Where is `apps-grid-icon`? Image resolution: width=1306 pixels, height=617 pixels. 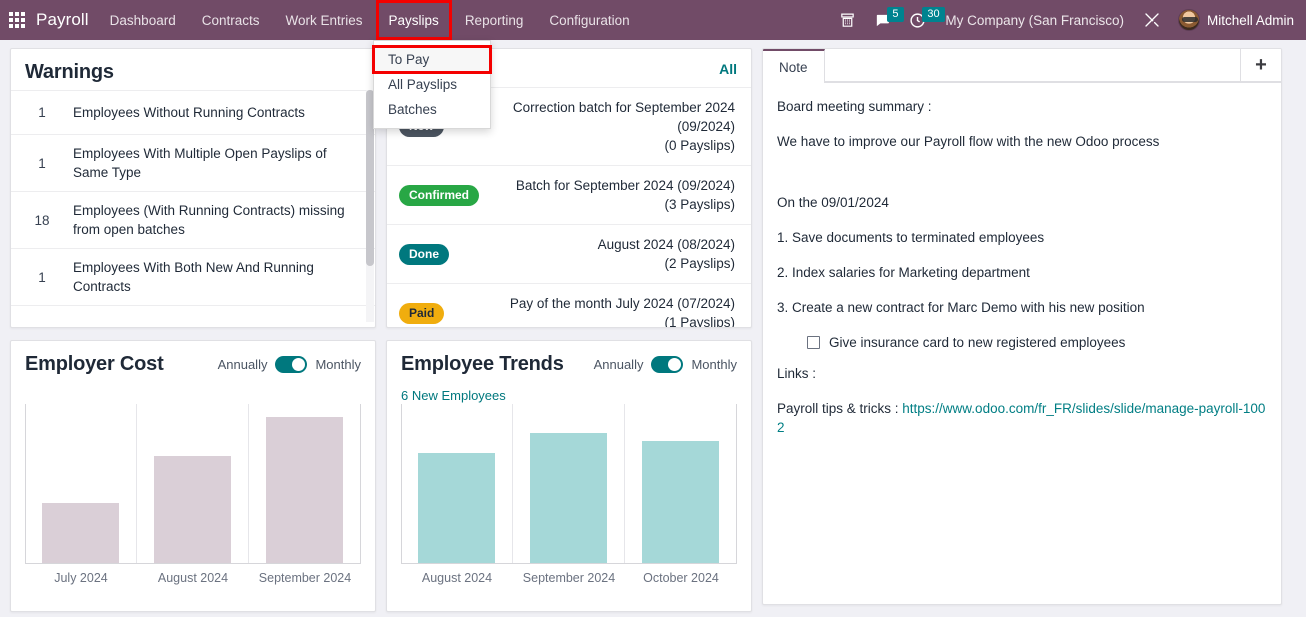
apps-grid-icon is located at coordinates (17, 20).